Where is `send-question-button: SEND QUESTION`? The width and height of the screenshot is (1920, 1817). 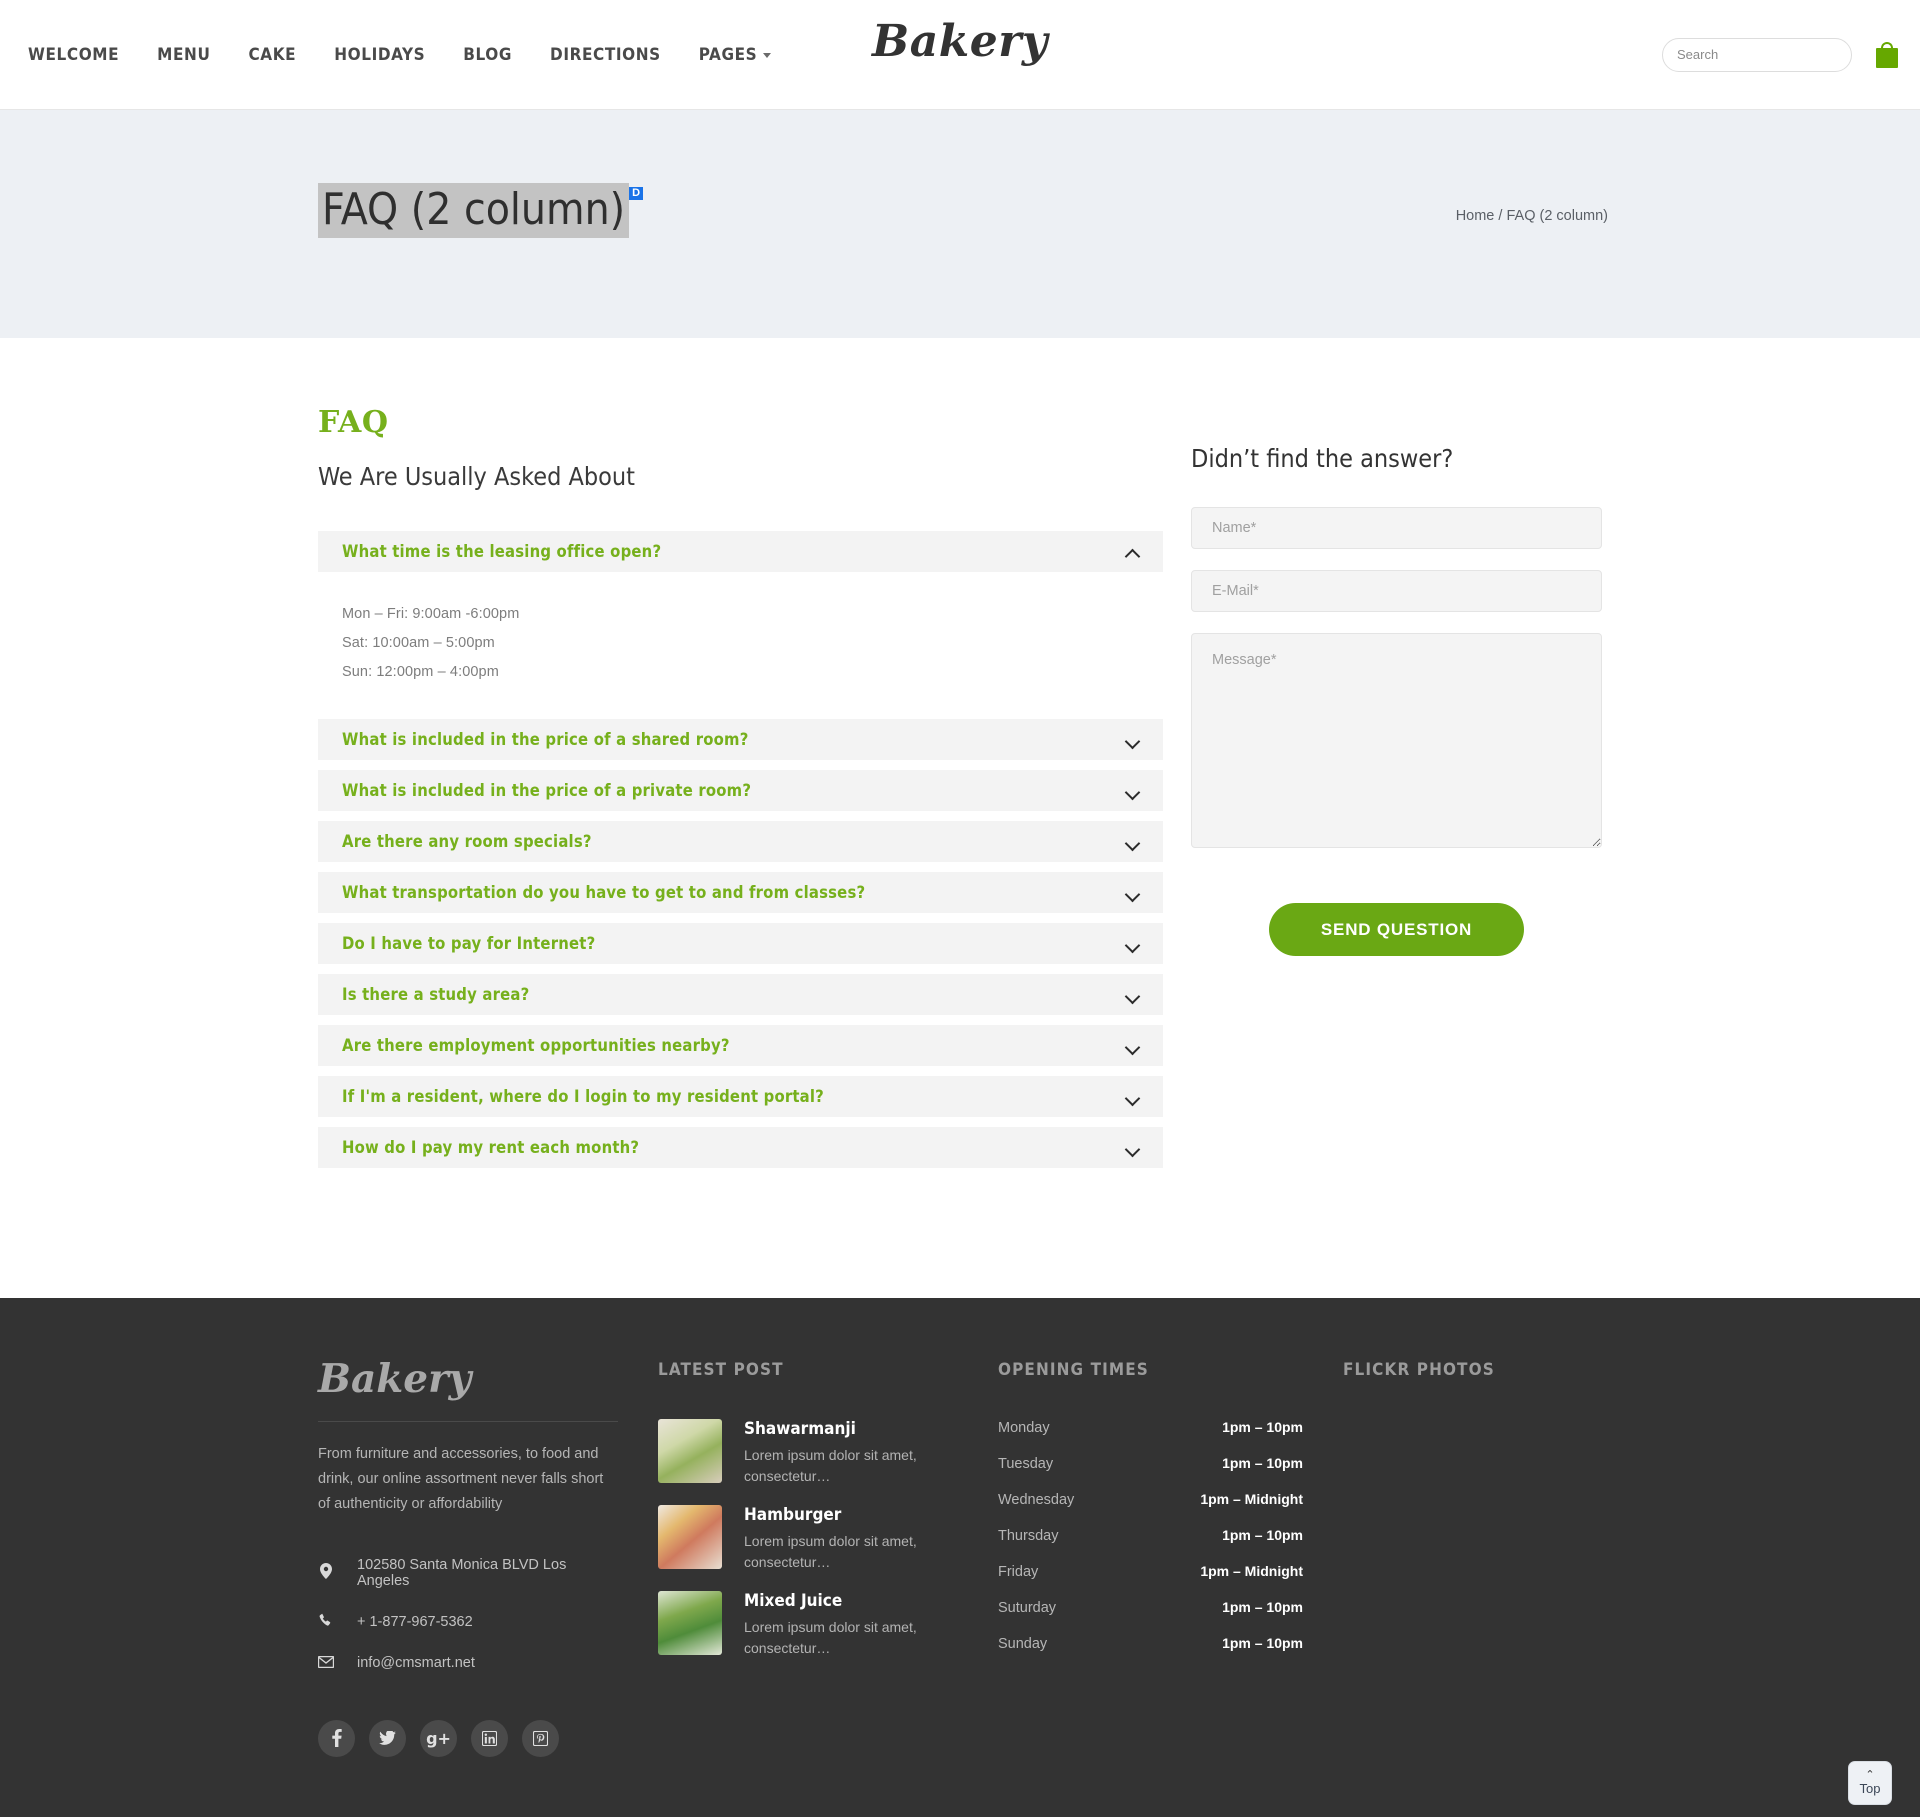
send-question-button: SEND QUESTION is located at coordinates (1396, 929).